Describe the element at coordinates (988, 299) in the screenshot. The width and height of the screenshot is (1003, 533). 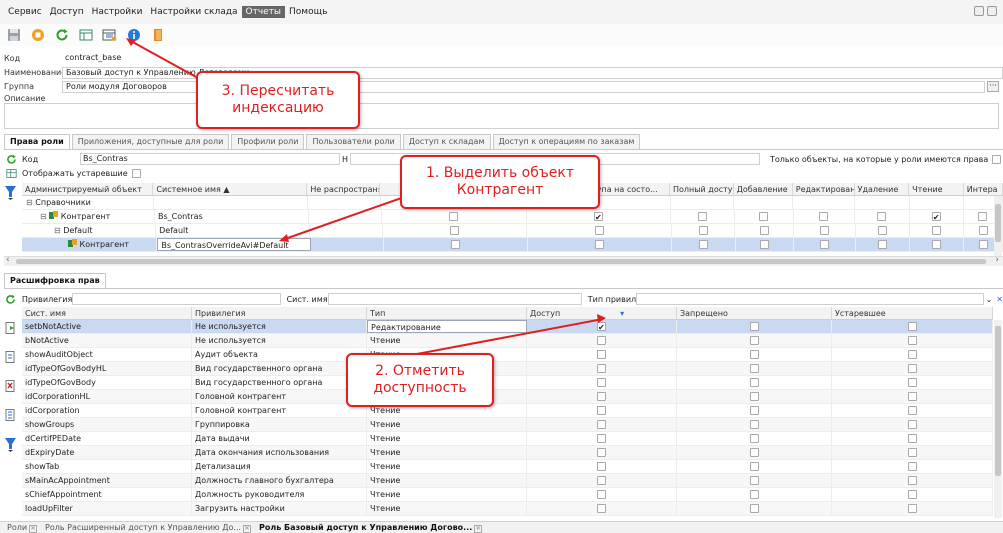
I see `chevron-down-icon: ⌄` at that location.